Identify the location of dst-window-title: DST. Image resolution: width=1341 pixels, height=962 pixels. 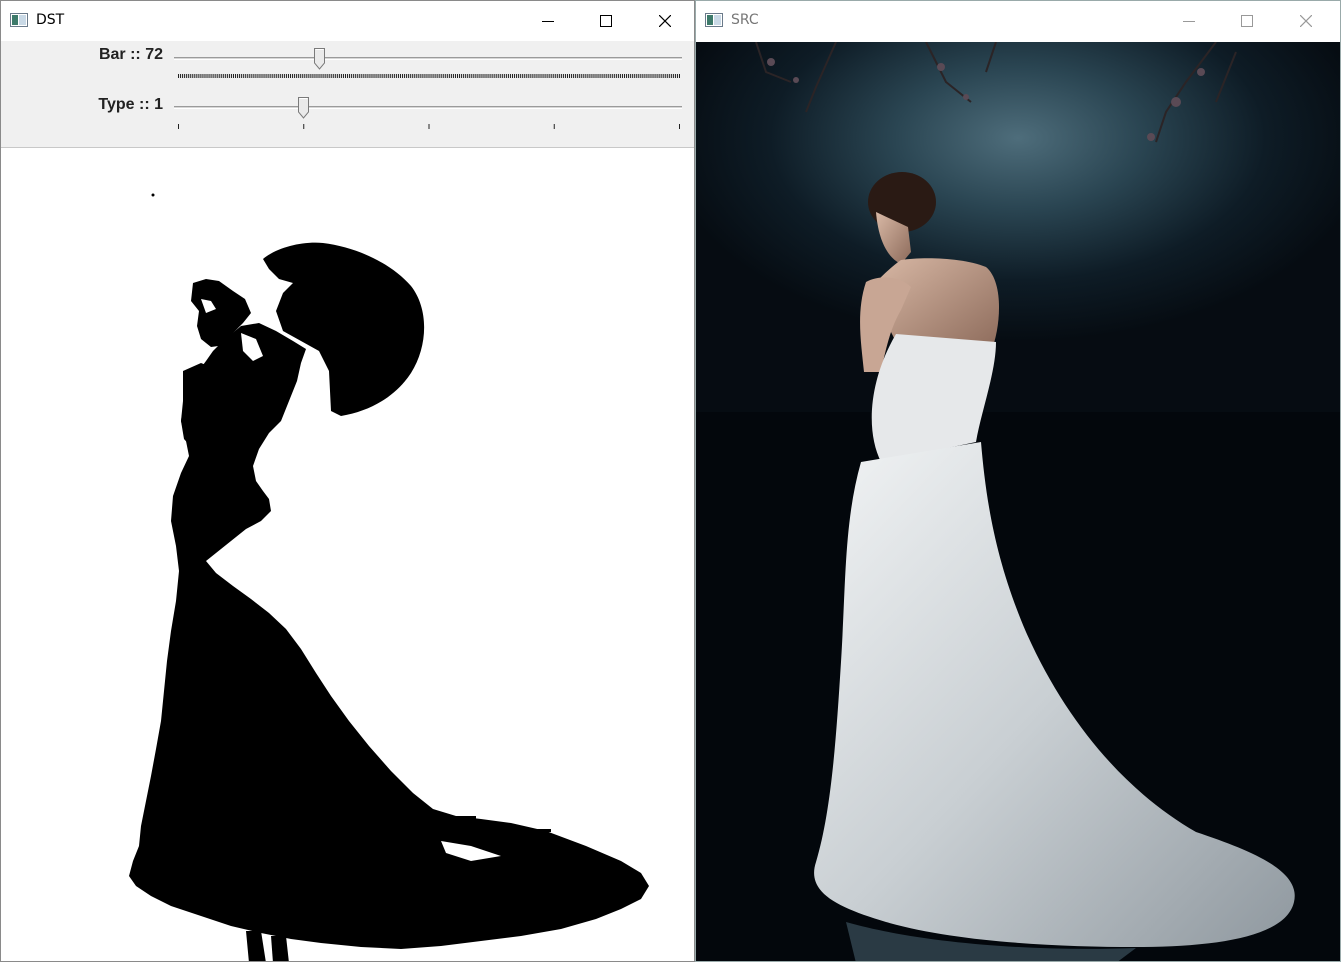
(50, 20).